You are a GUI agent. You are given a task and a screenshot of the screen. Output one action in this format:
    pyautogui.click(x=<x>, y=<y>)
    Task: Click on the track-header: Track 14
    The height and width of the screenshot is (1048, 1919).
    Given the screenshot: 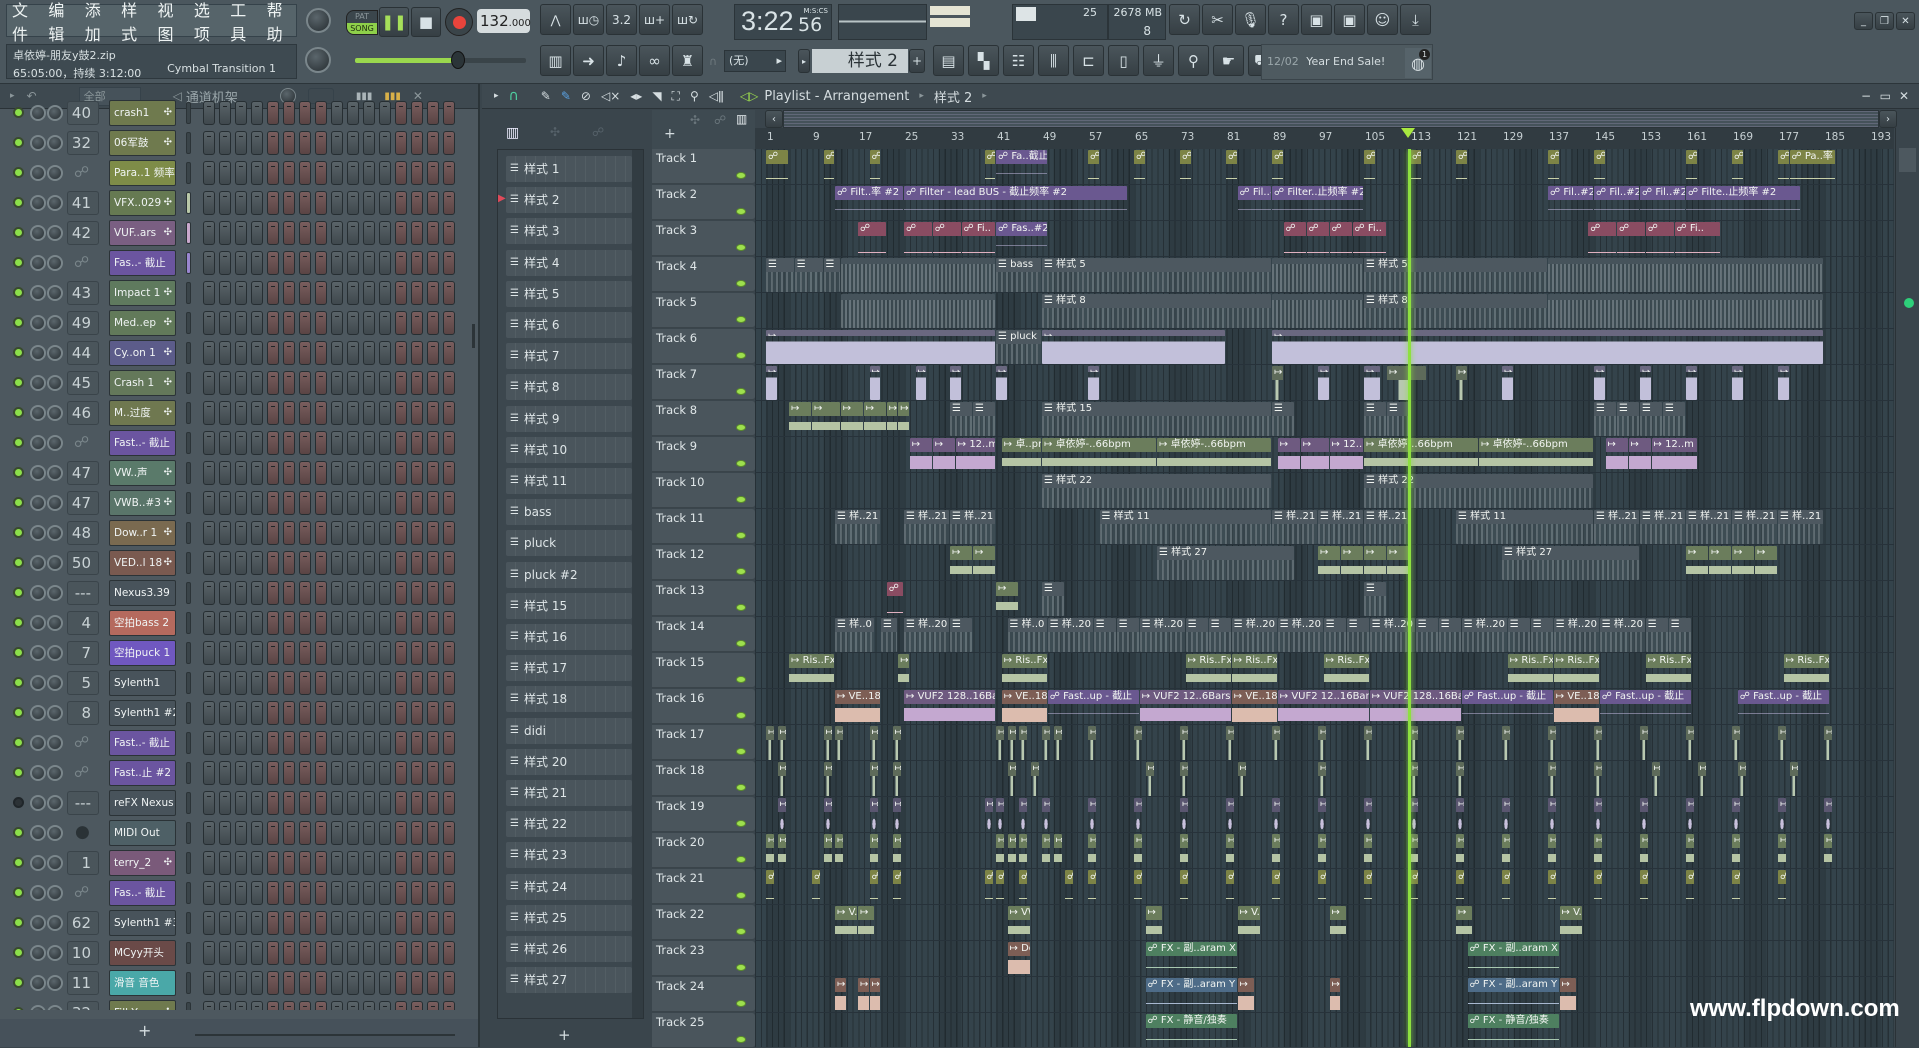 What is the action you would take?
    pyautogui.click(x=703, y=634)
    